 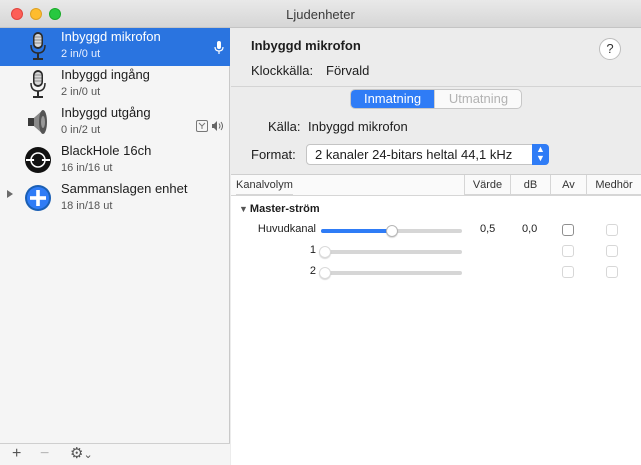 What do you see at coordinates (530, 229) in the screenshot?
I see `channel-db: 0,0` at bounding box center [530, 229].